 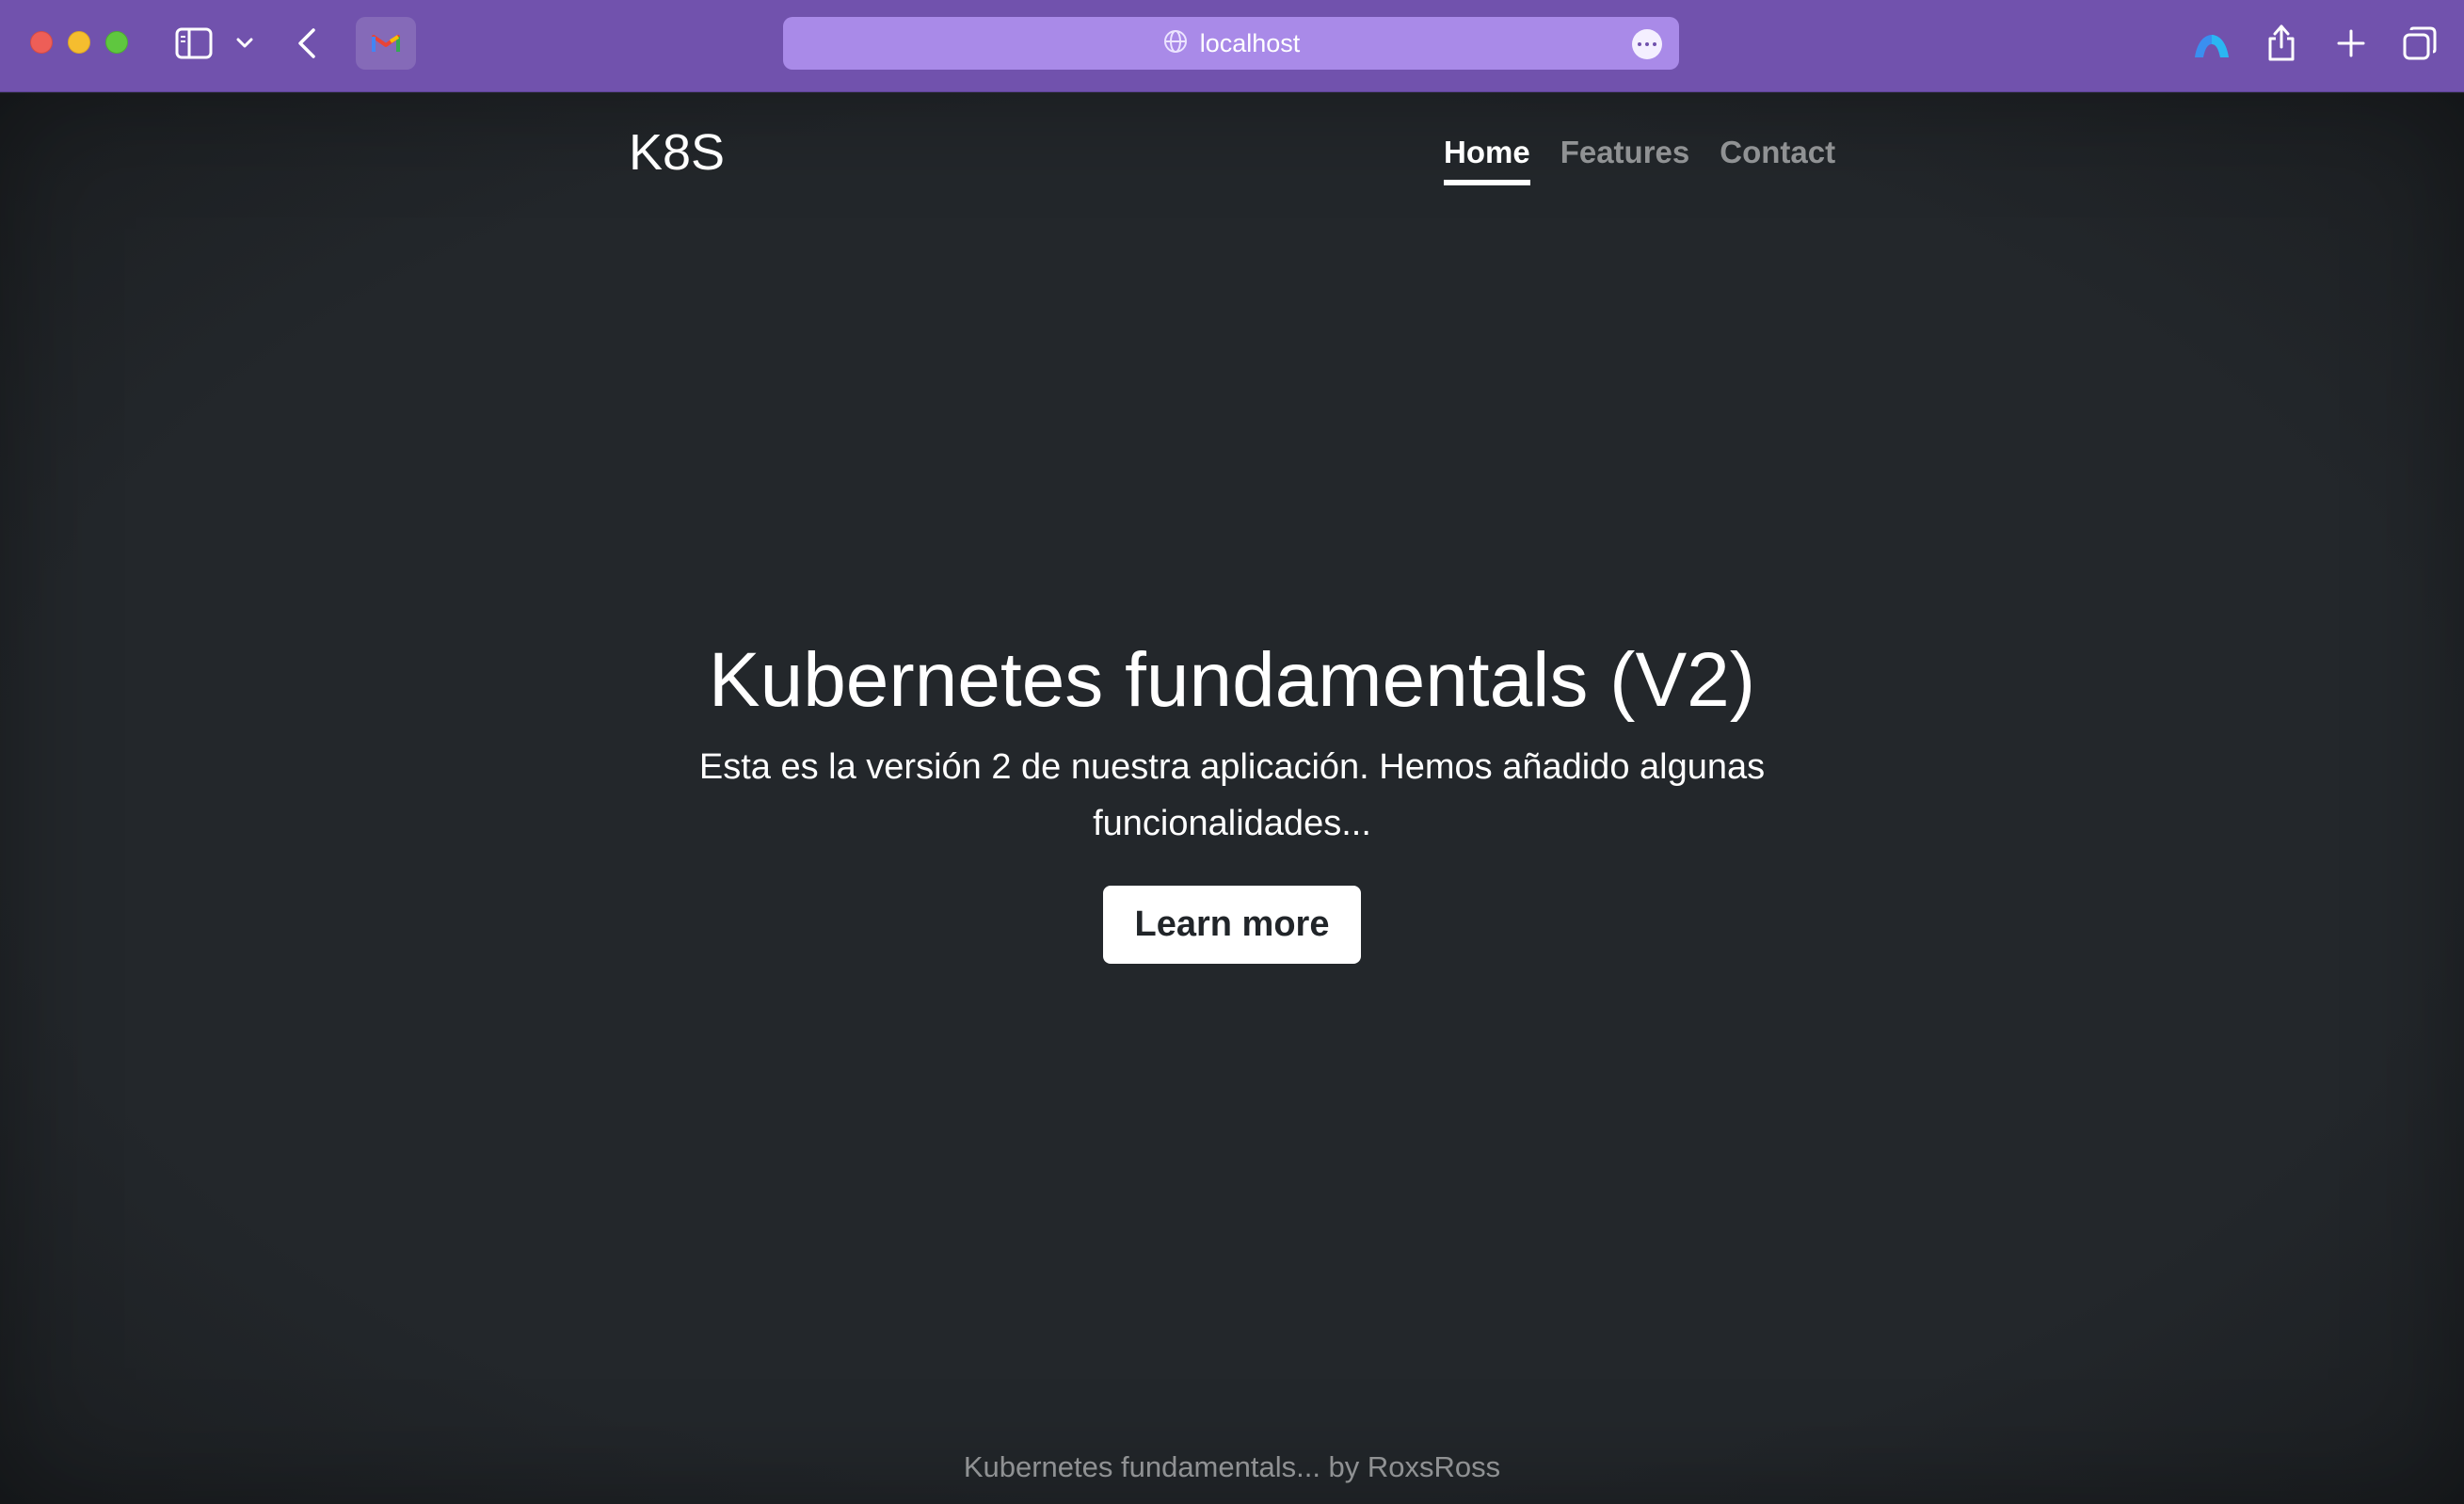 I want to click on browser-toolbar: localhost, so click(x=1232, y=46).